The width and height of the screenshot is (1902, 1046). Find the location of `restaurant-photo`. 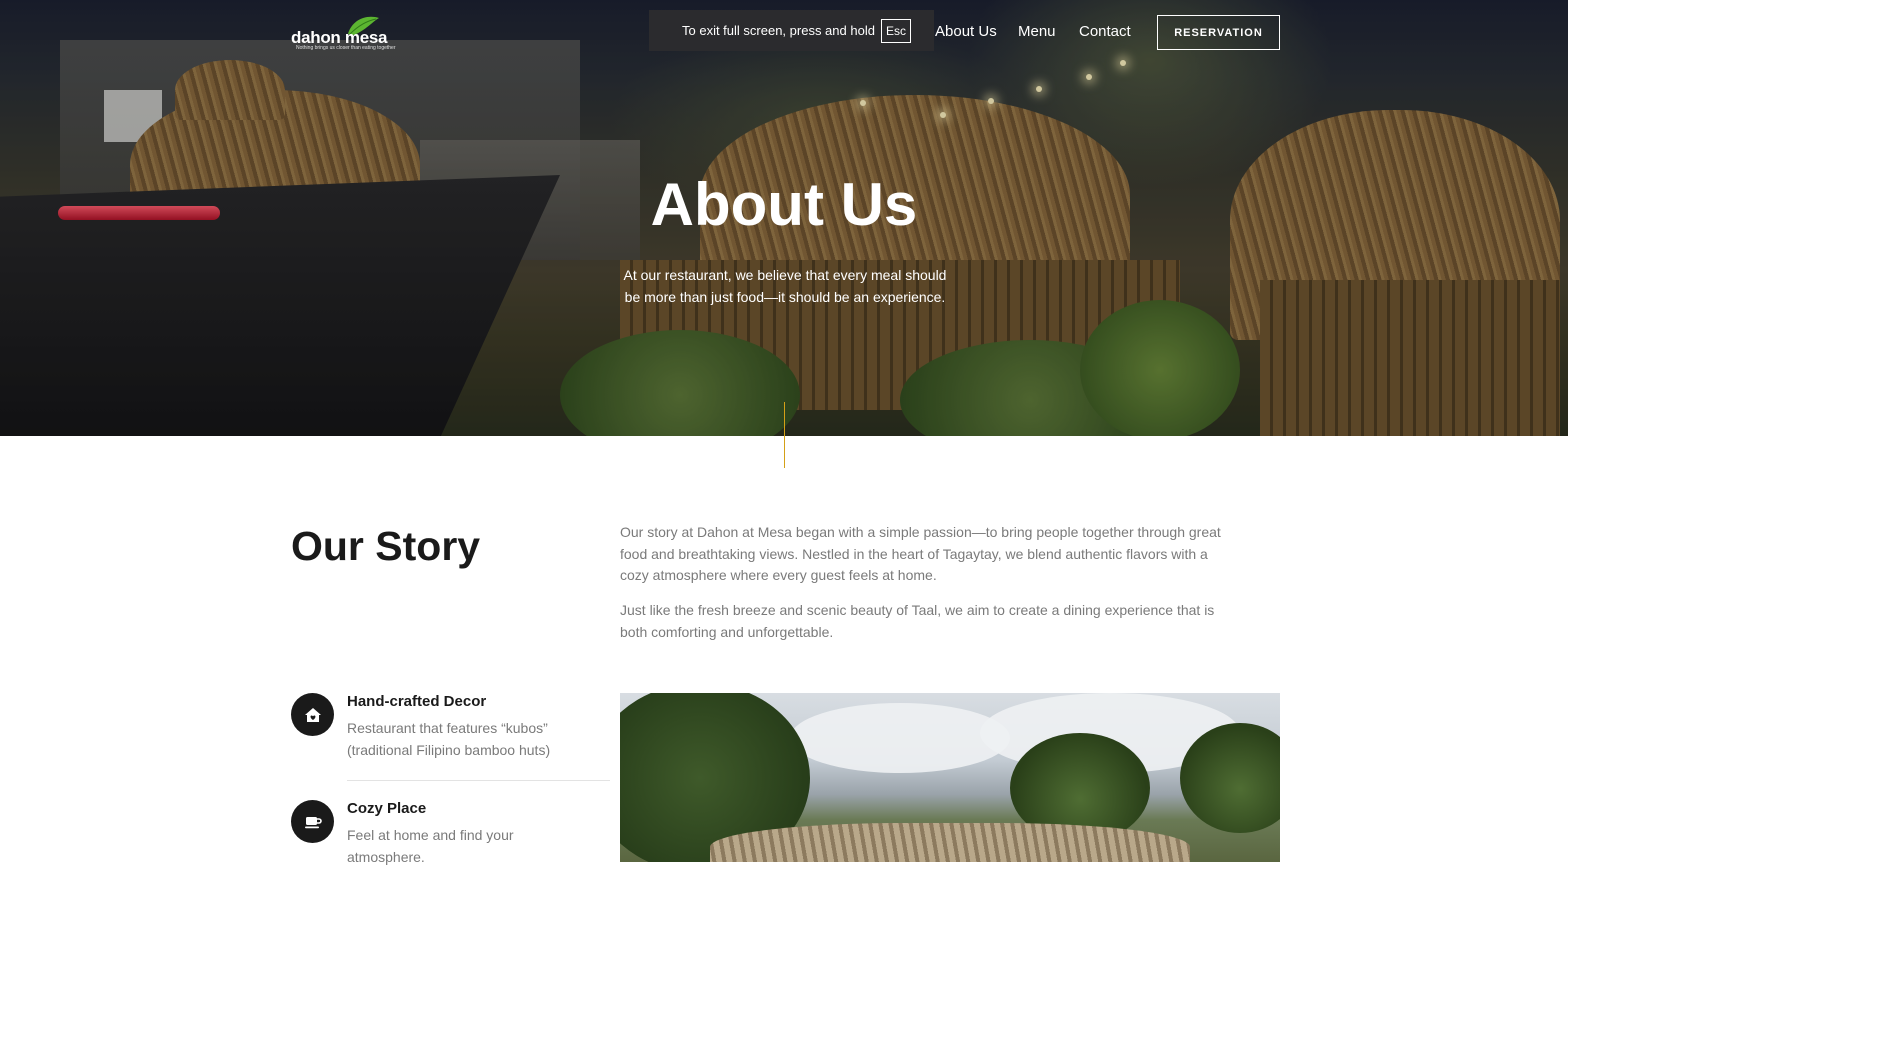

restaurant-photo is located at coordinates (950, 777).